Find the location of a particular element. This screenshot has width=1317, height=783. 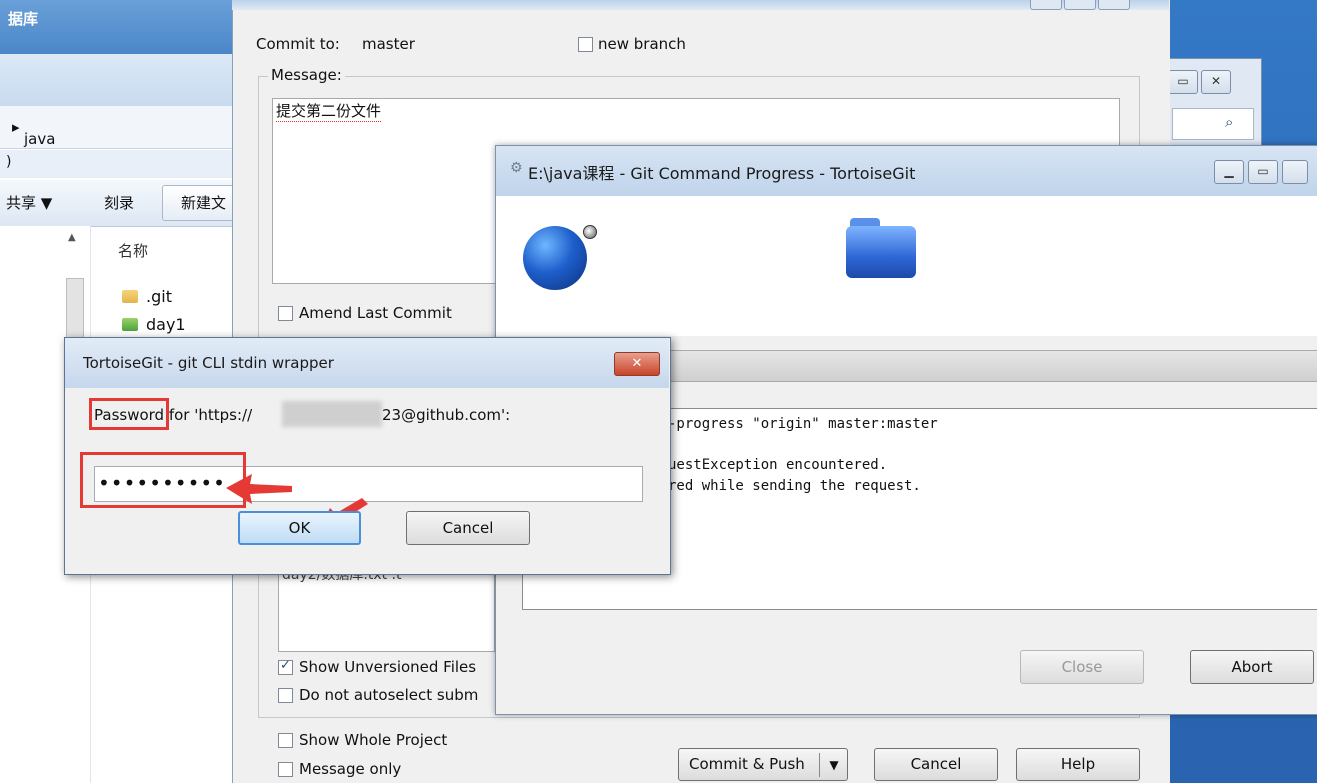

commit-to-label: Commit to: is located at coordinates (298, 44).